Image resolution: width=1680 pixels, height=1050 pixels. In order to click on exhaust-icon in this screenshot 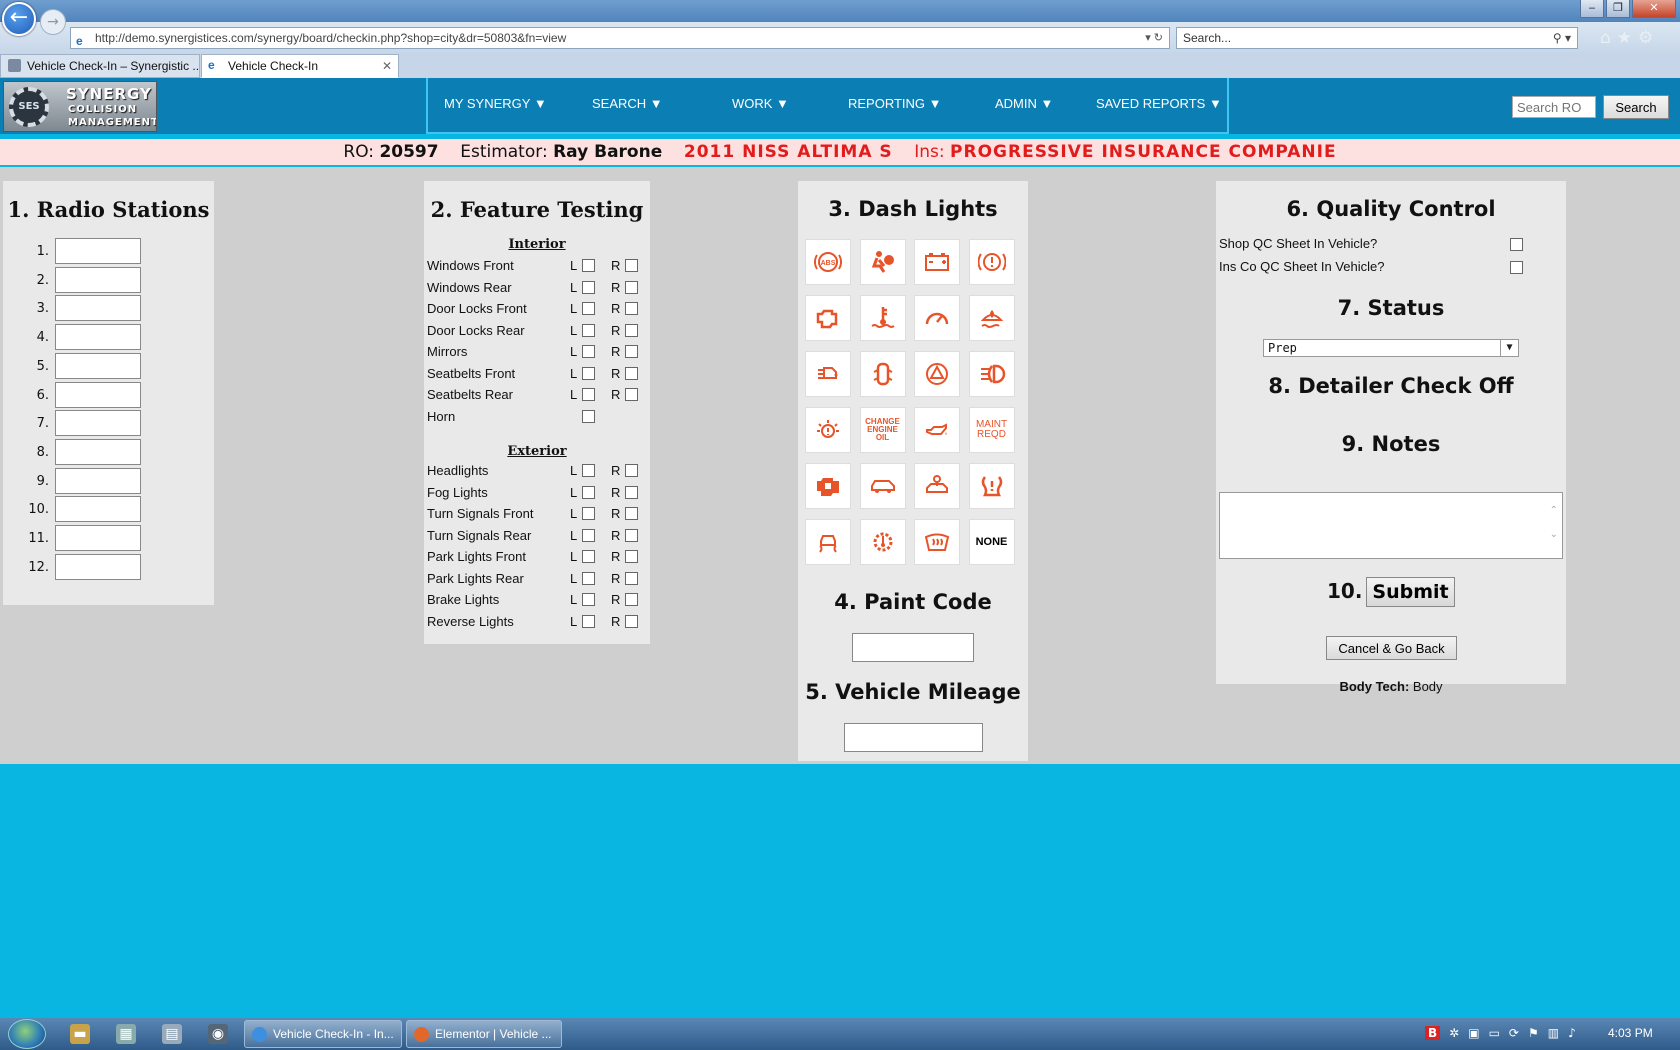, I will do `click(828, 374)`.